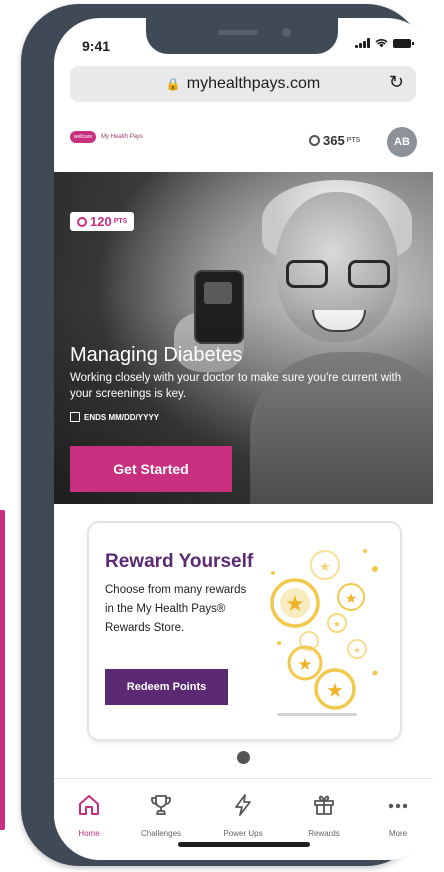  What do you see at coordinates (398, 833) in the screenshot?
I see `tab-more-label: More` at bounding box center [398, 833].